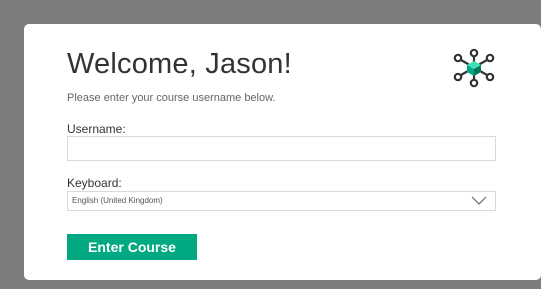 Image resolution: width=541 pixels, height=289 pixels. I want to click on network-hub-icon, so click(474, 68).